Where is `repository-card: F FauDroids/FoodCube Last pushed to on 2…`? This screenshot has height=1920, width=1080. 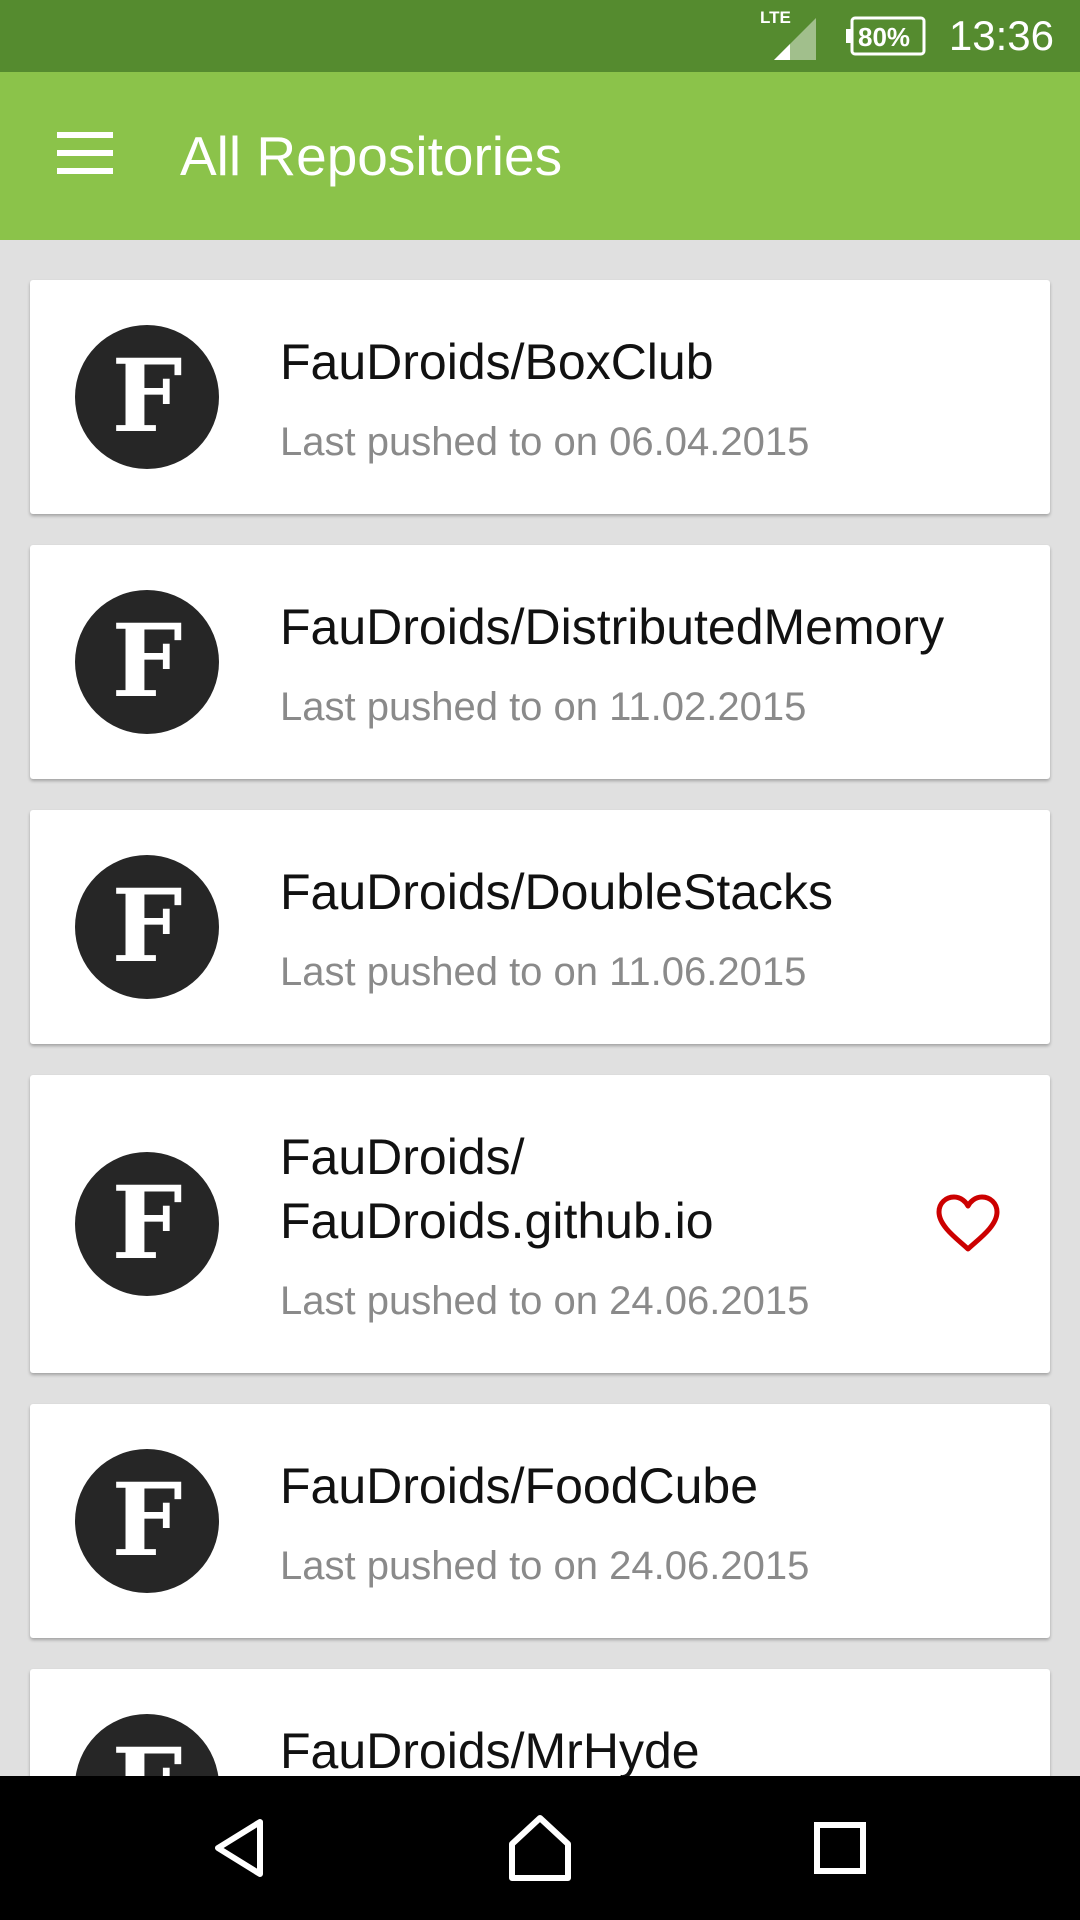 repository-card: F FauDroids/FoodCube Last pushed to on 2… is located at coordinates (540, 1521).